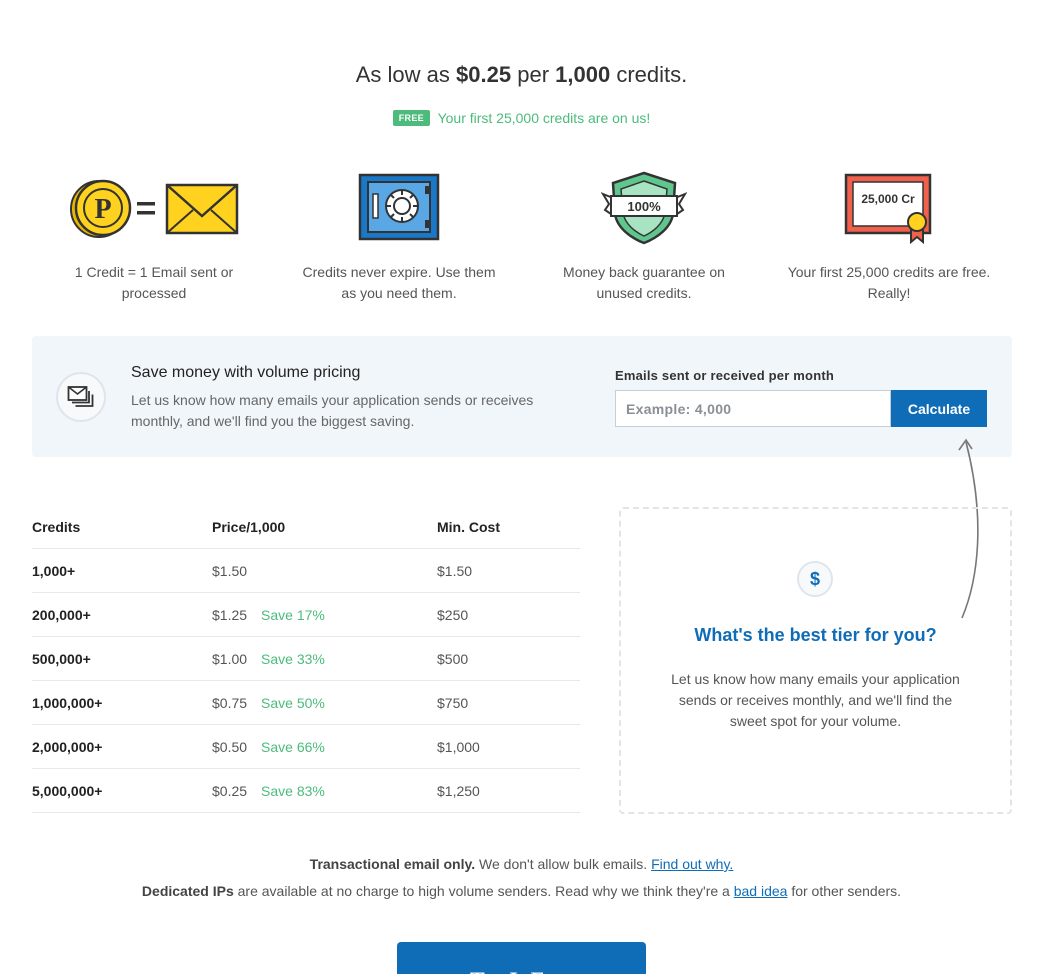 Image resolution: width=1043 pixels, height=974 pixels. I want to click on row-save: Save 17%, so click(293, 614).